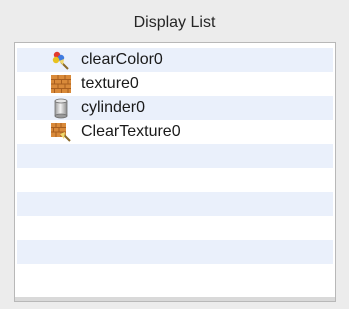 The image size is (349, 309). Describe the element at coordinates (175, 60) in the screenshot. I see `list-item-clearcolor0: clearColor0` at that location.